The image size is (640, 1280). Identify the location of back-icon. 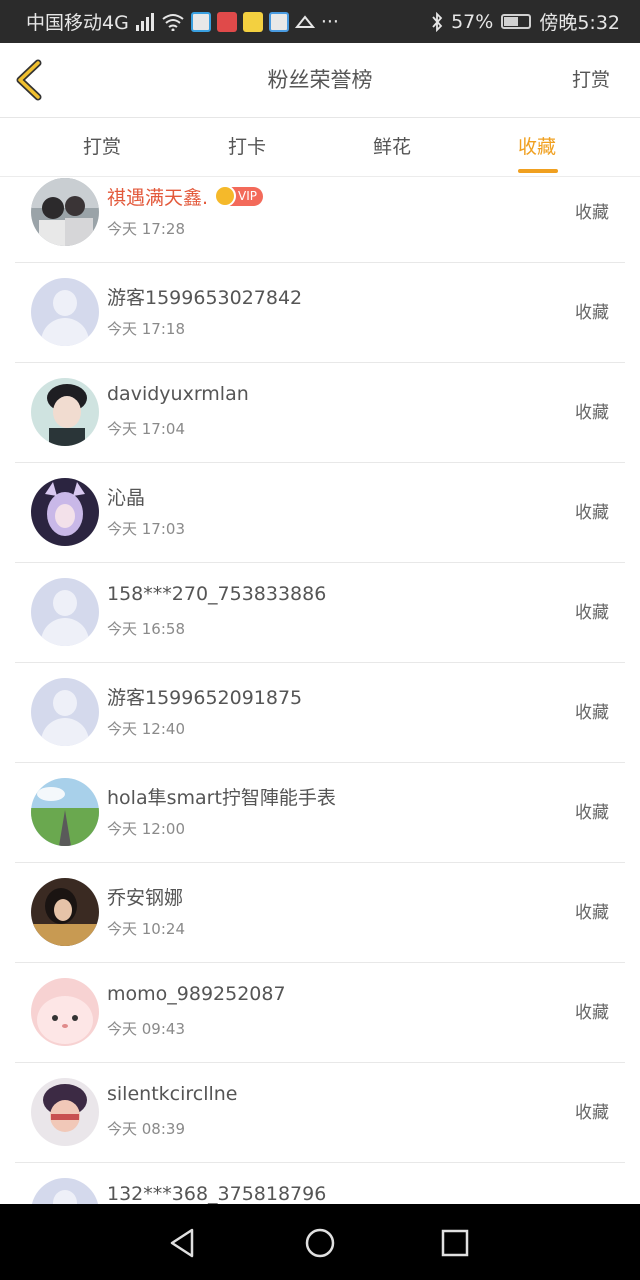
(183, 1243).